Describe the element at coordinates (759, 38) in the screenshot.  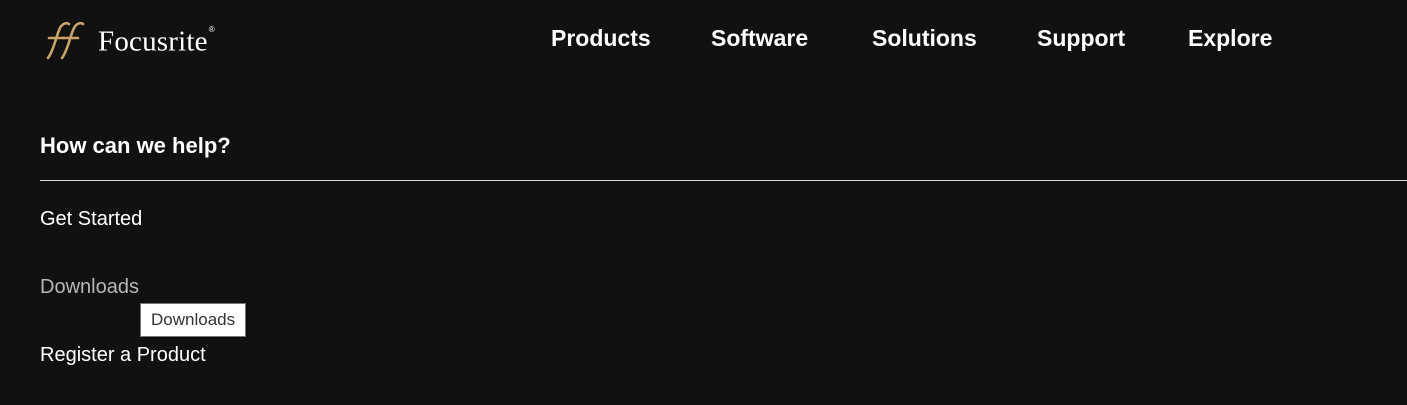
I see `nav-item-software: Software` at that location.